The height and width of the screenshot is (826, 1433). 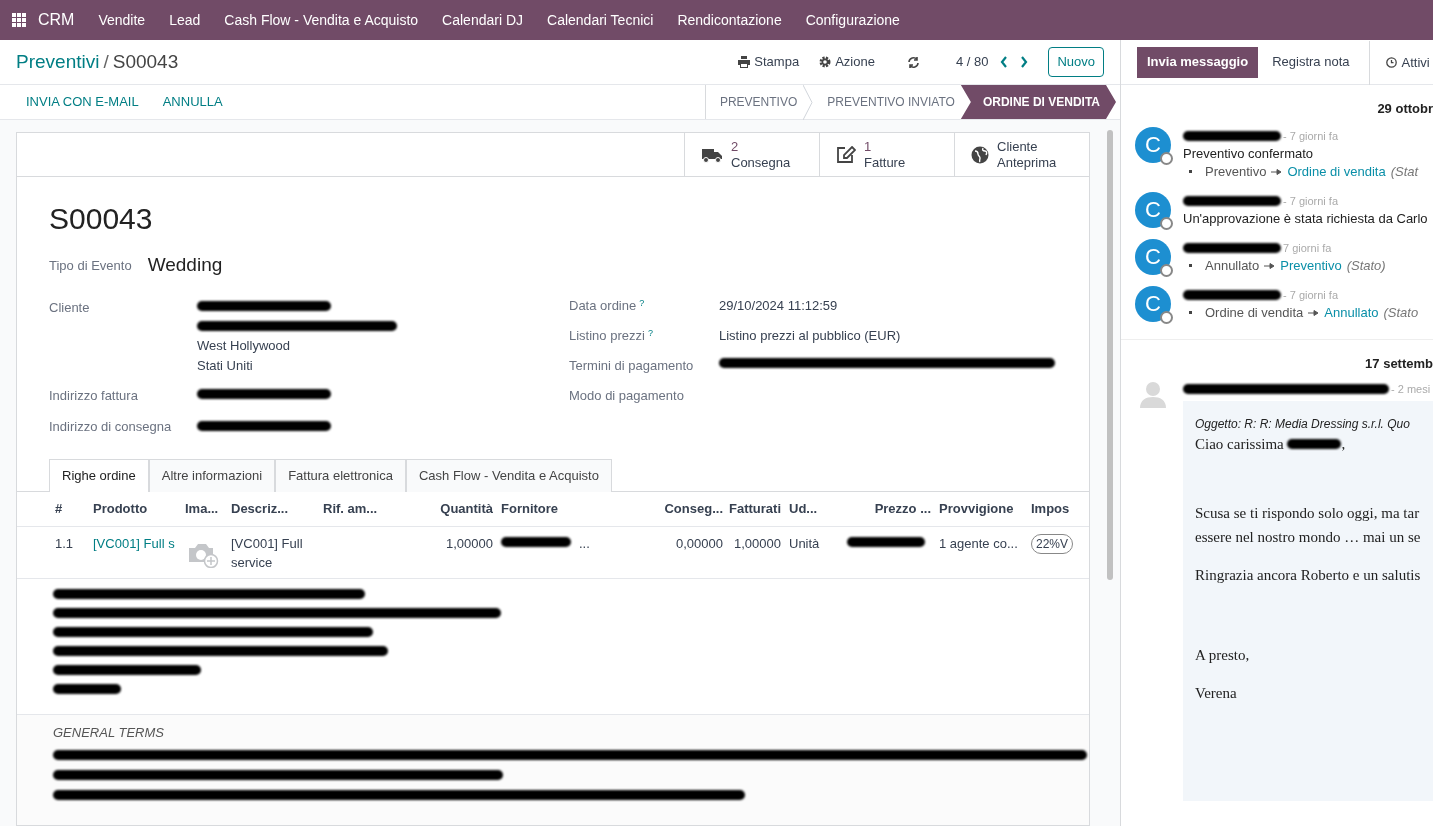 What do you see at coordinates (19, 20) in the screenshot?
I see `apps-menu-icon` at bounding box center [19, 20].